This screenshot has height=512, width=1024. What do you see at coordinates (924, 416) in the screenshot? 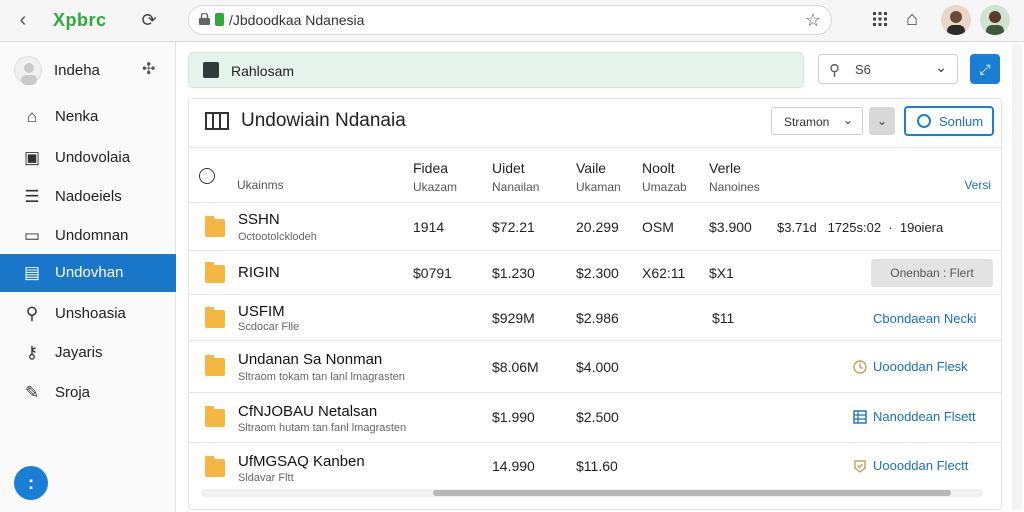
I see `row-action-link: Nanoddean Flsett` at bounding box center [924, 416].